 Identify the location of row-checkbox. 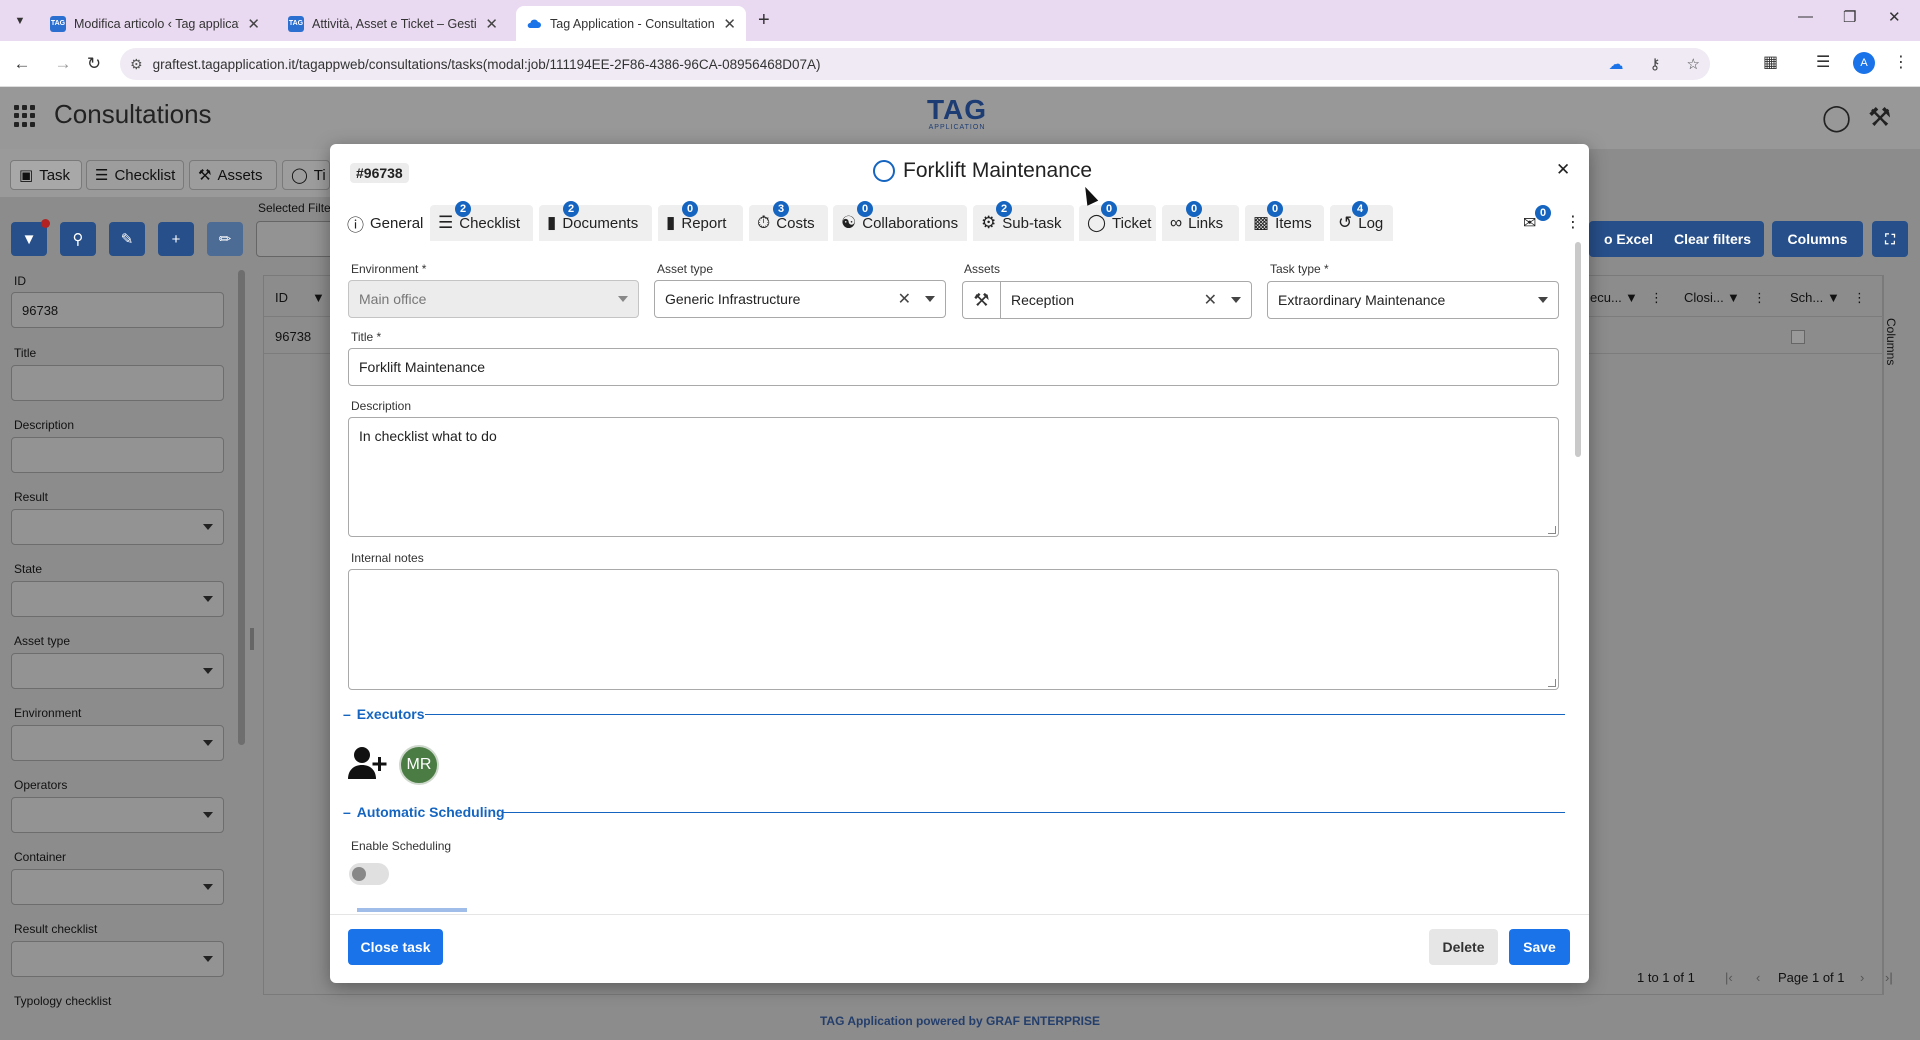
(1798, 337).